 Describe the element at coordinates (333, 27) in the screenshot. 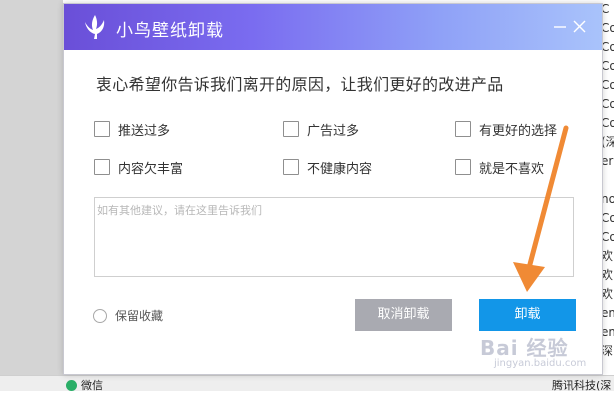

I see `dialog-titlebar: 小鸟壁纸卸载` at that location.